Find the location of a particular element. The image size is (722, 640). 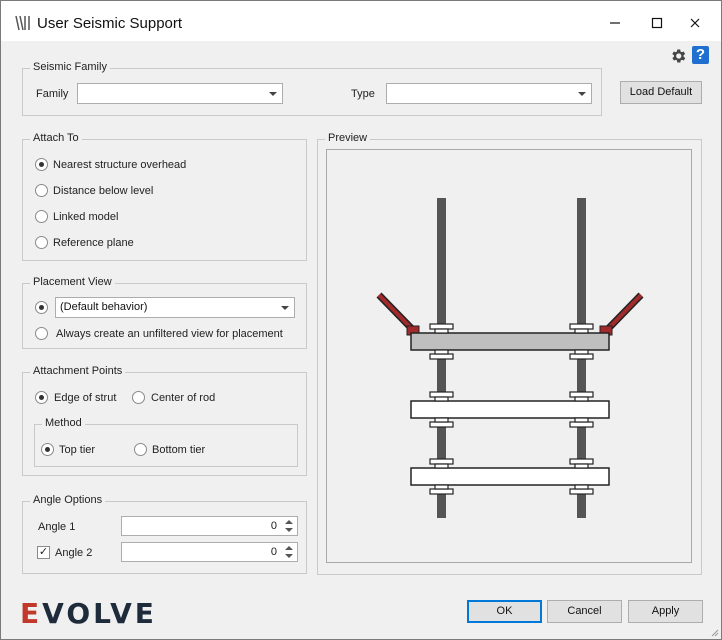

angle1-label: Angle 1 is located at coordinates (57, 527).